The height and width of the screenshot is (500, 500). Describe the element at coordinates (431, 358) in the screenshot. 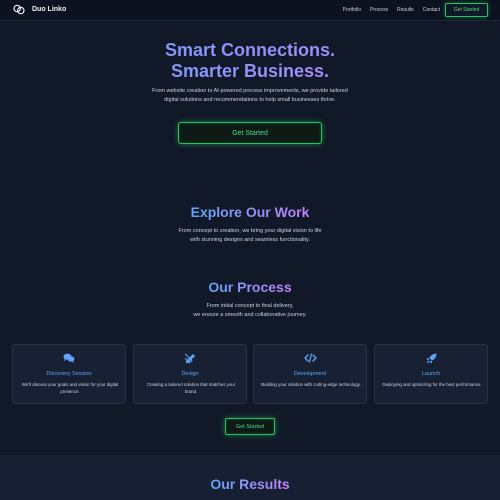

I see `rocket-icon` at that location.